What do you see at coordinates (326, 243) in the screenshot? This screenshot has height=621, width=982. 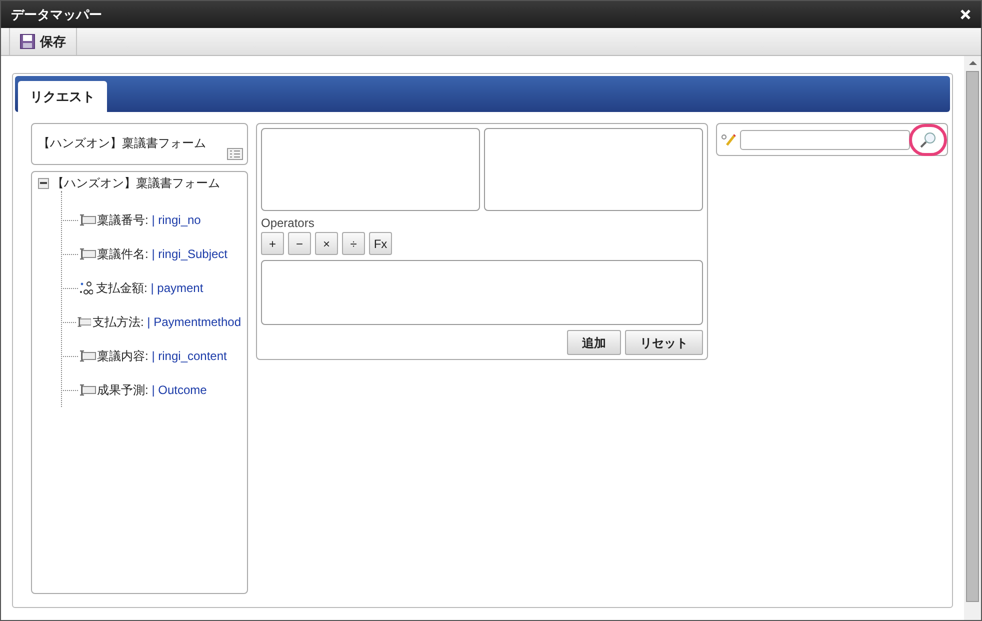 I see `operator-button: ×` at bounding box center [326, 243].